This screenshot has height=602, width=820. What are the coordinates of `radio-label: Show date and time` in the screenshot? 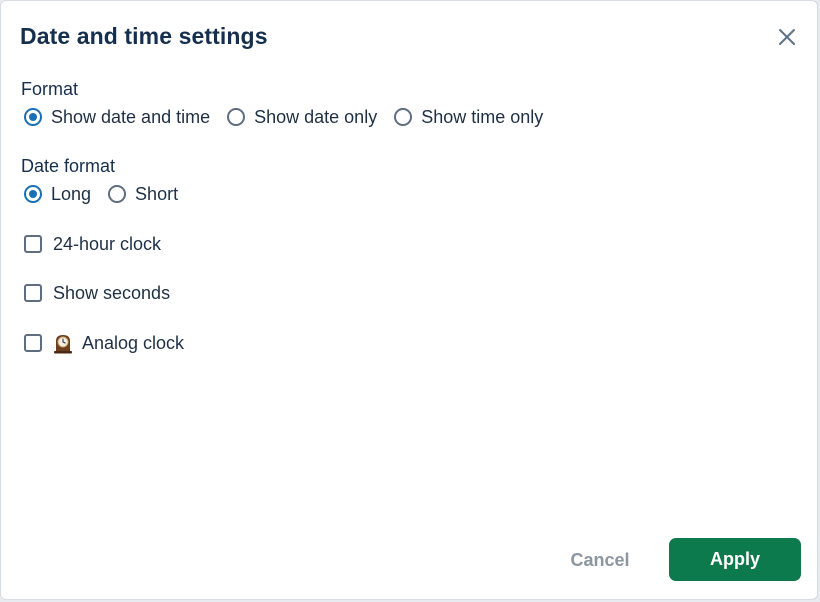 It's located at (131, 116).